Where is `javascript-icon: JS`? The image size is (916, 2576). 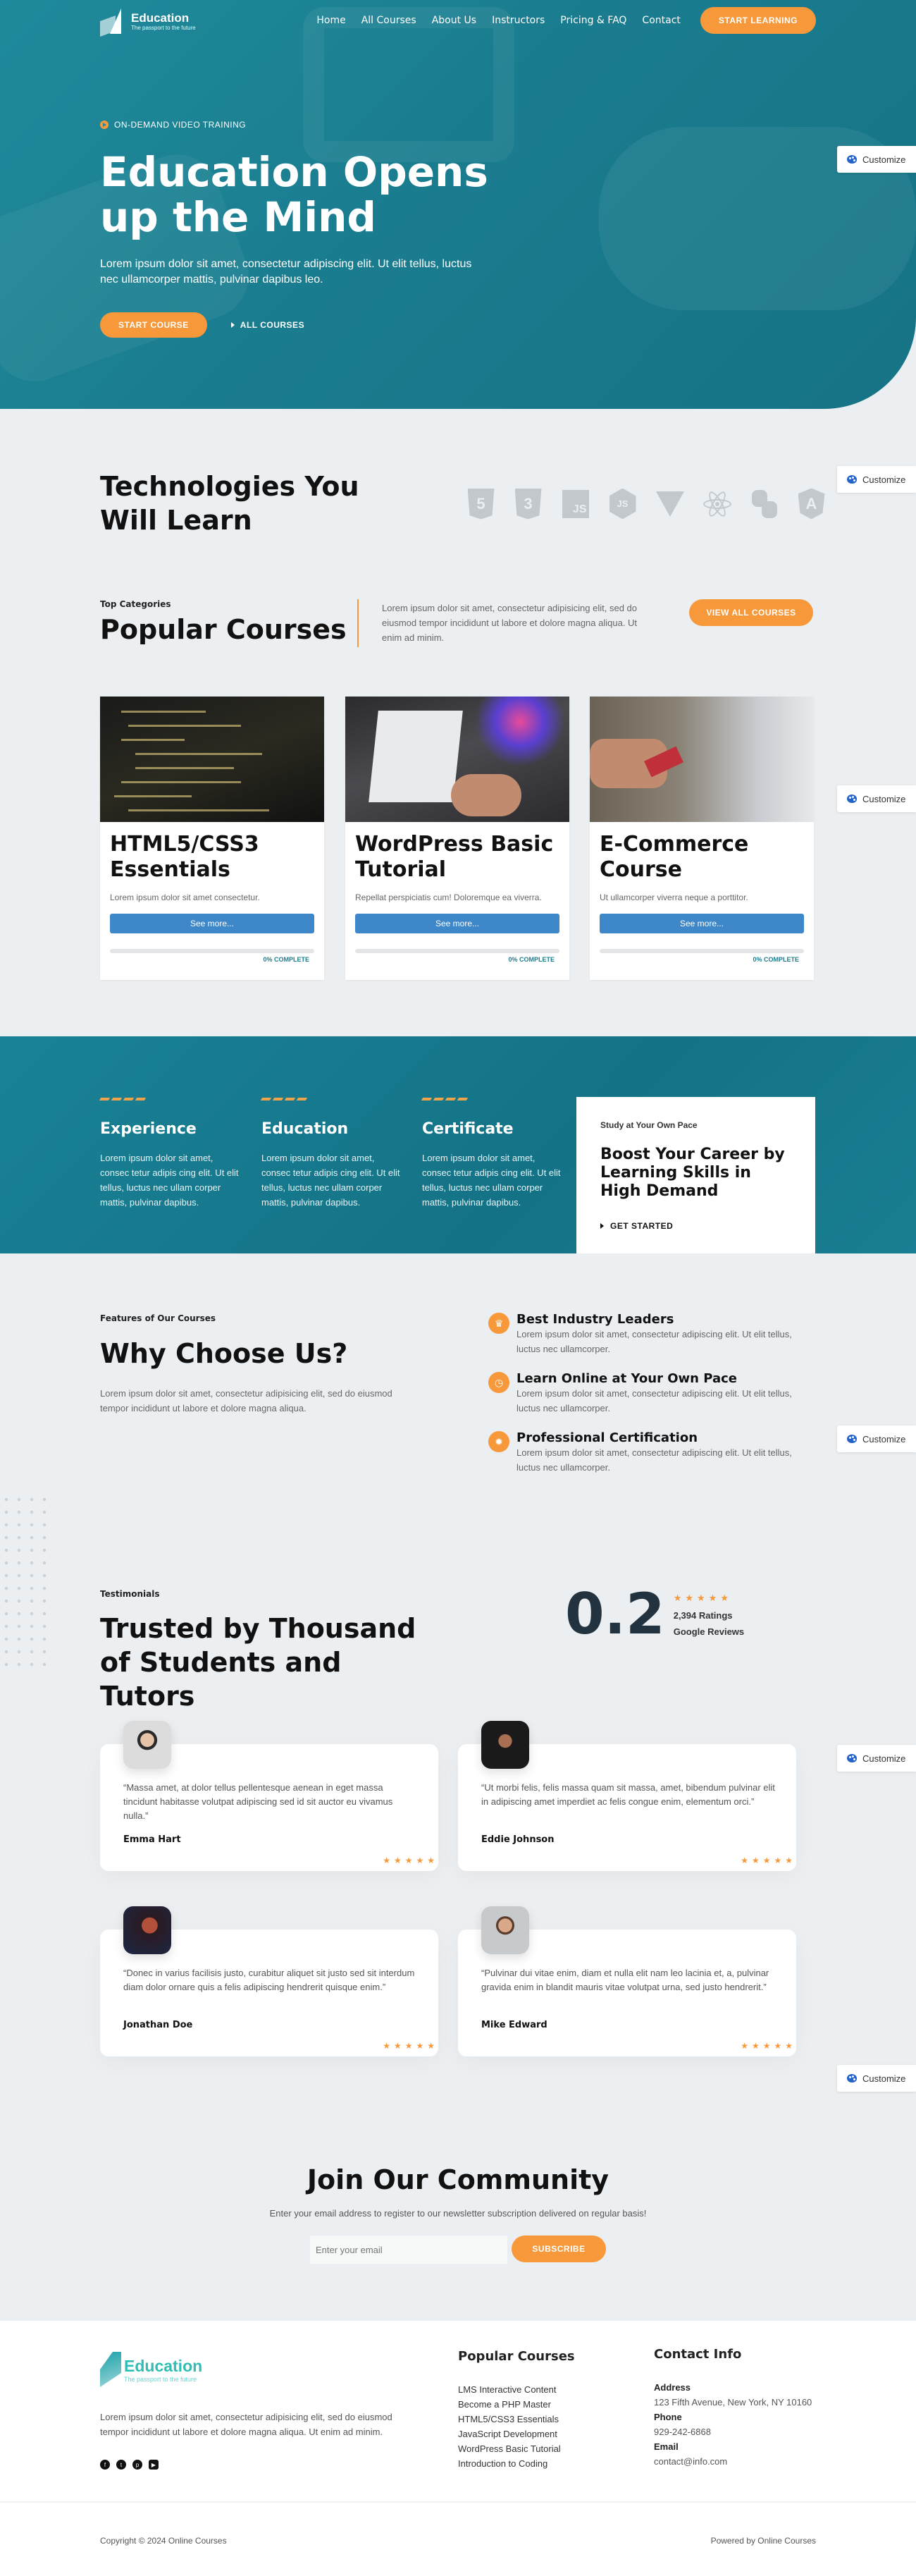
javascript-icon: JS is located at coordinates (575, 504).